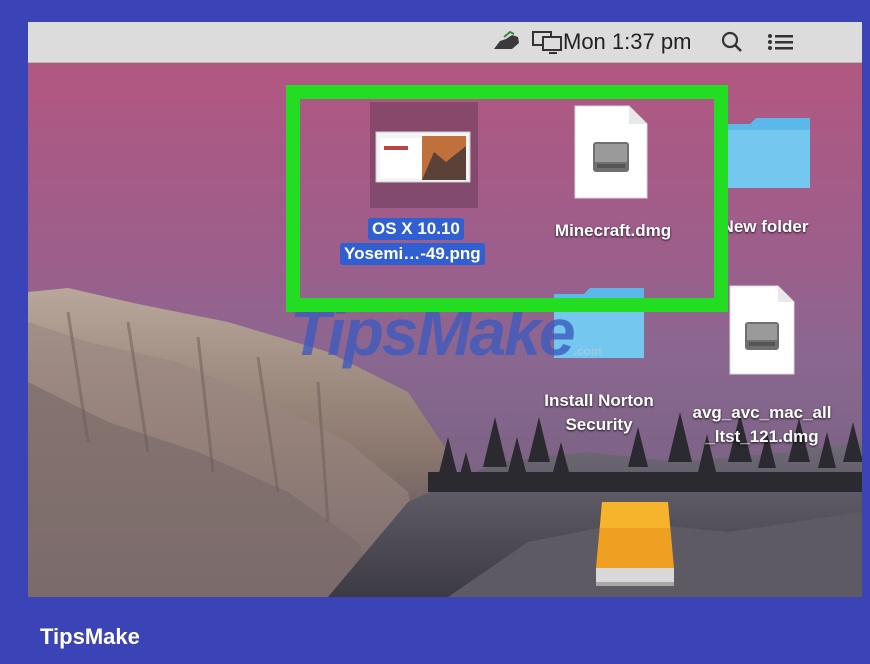  I want to click on file-label-avg-line2: _ltst_121.dmg, so click(762, 437).